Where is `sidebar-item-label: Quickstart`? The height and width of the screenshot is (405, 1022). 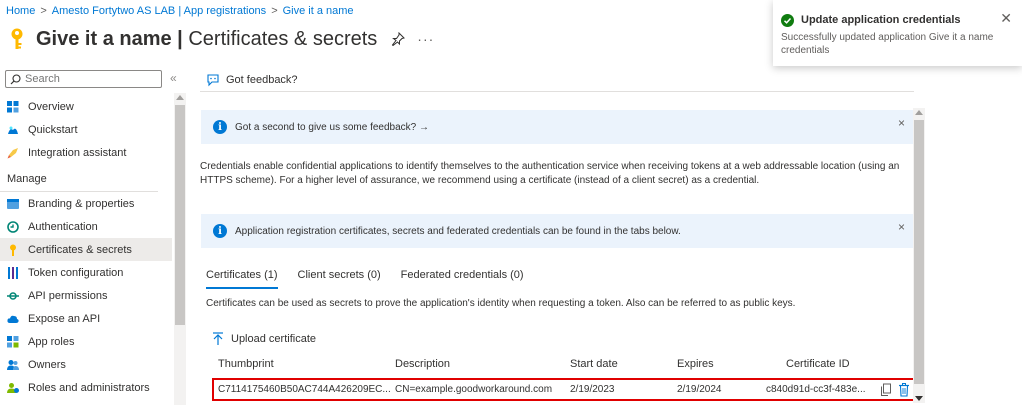
sidebar-item-label: Quickstart is located at coordinates (53, 129).